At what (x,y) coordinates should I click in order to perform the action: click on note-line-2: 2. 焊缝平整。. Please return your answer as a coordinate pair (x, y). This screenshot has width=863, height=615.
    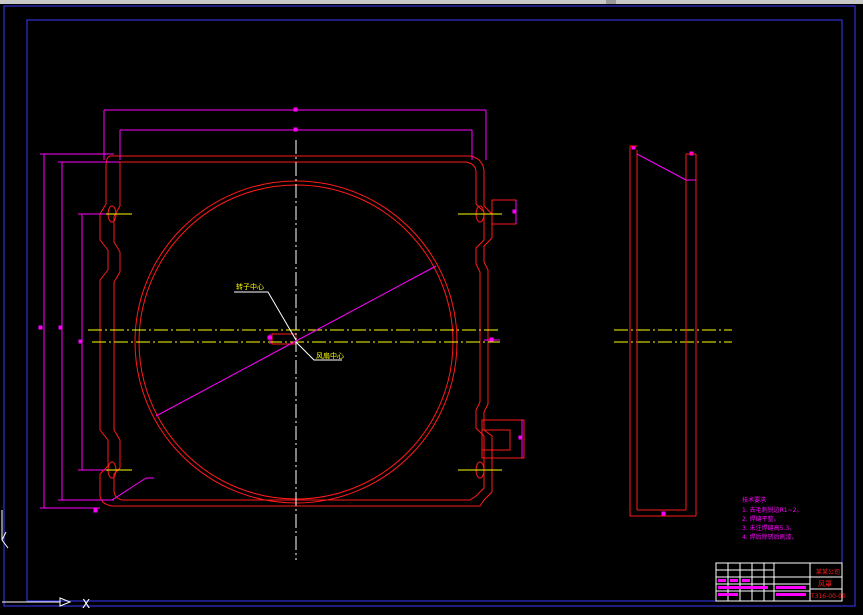
    Looking at the image, I should click on (761, 519).